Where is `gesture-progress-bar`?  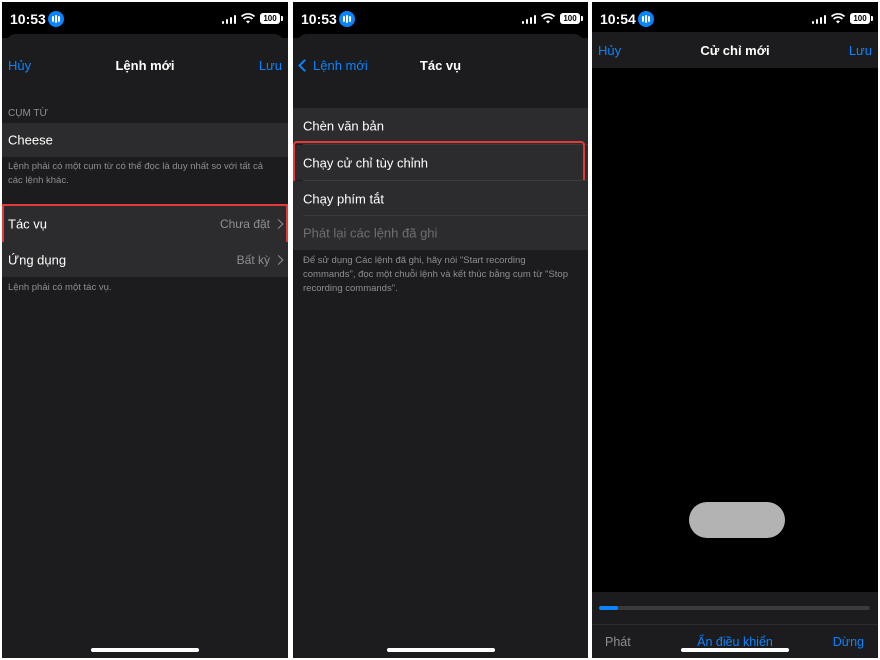 gesture-progress-bar is located at coordinates (734, 608).